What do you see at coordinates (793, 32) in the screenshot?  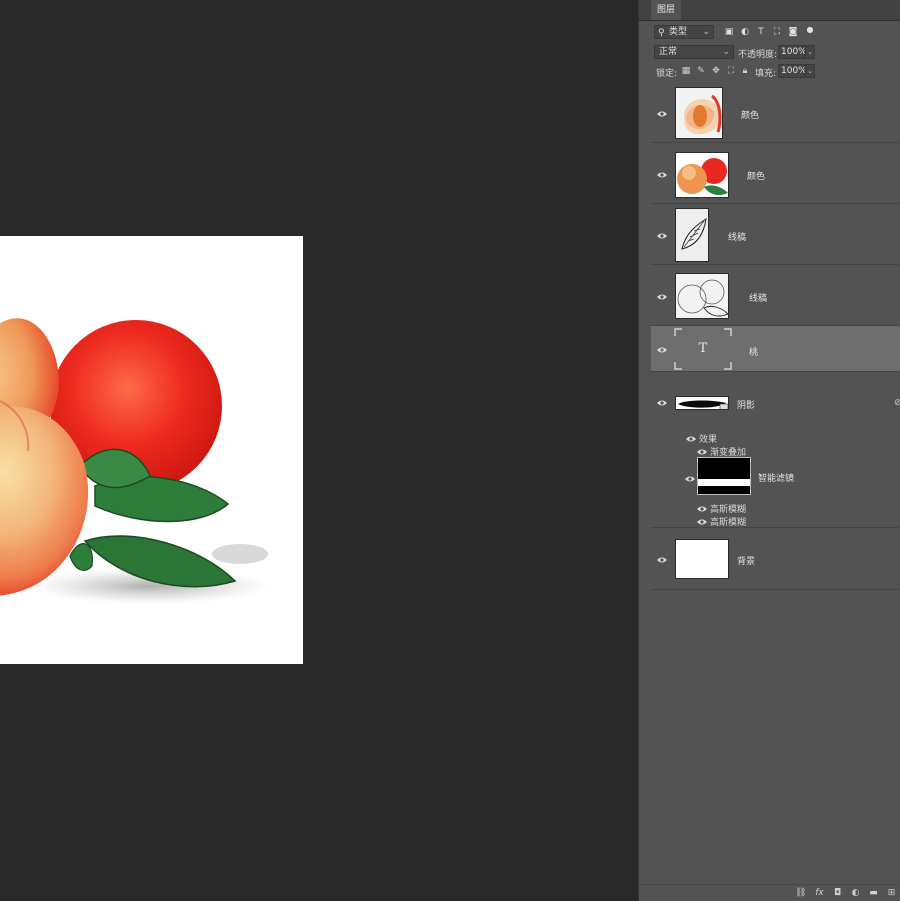 I see `smart-object-filter-icon: ◙` at bounding box center [793, 32].